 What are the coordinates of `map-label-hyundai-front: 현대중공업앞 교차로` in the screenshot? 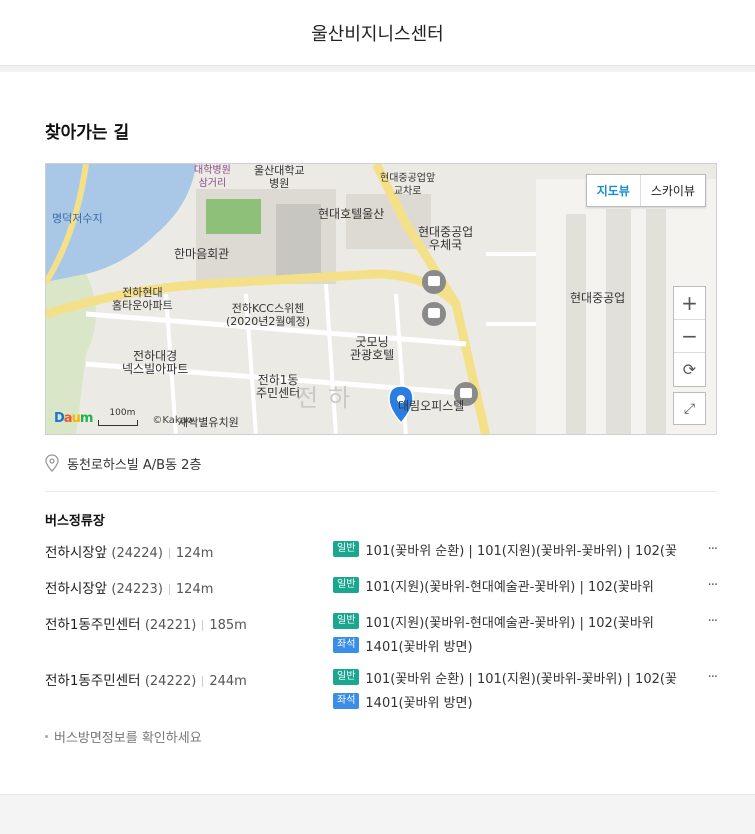 It's located at (408, 185).